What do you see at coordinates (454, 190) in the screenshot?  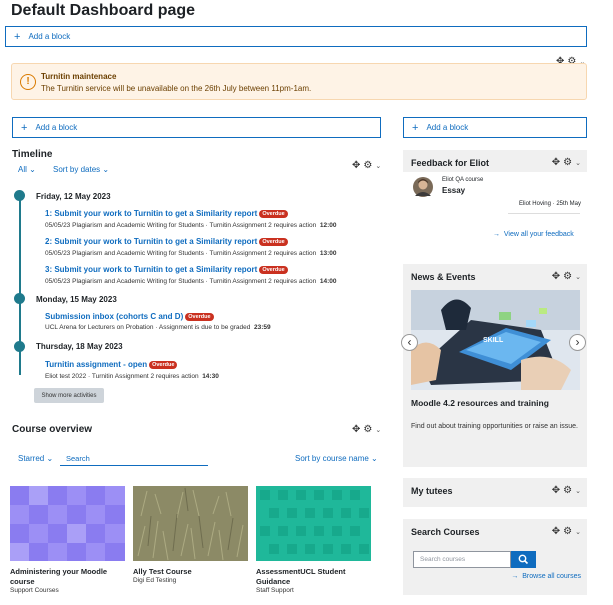 I see `feedback-item-title: Essay` at bounding box center [454, 190].